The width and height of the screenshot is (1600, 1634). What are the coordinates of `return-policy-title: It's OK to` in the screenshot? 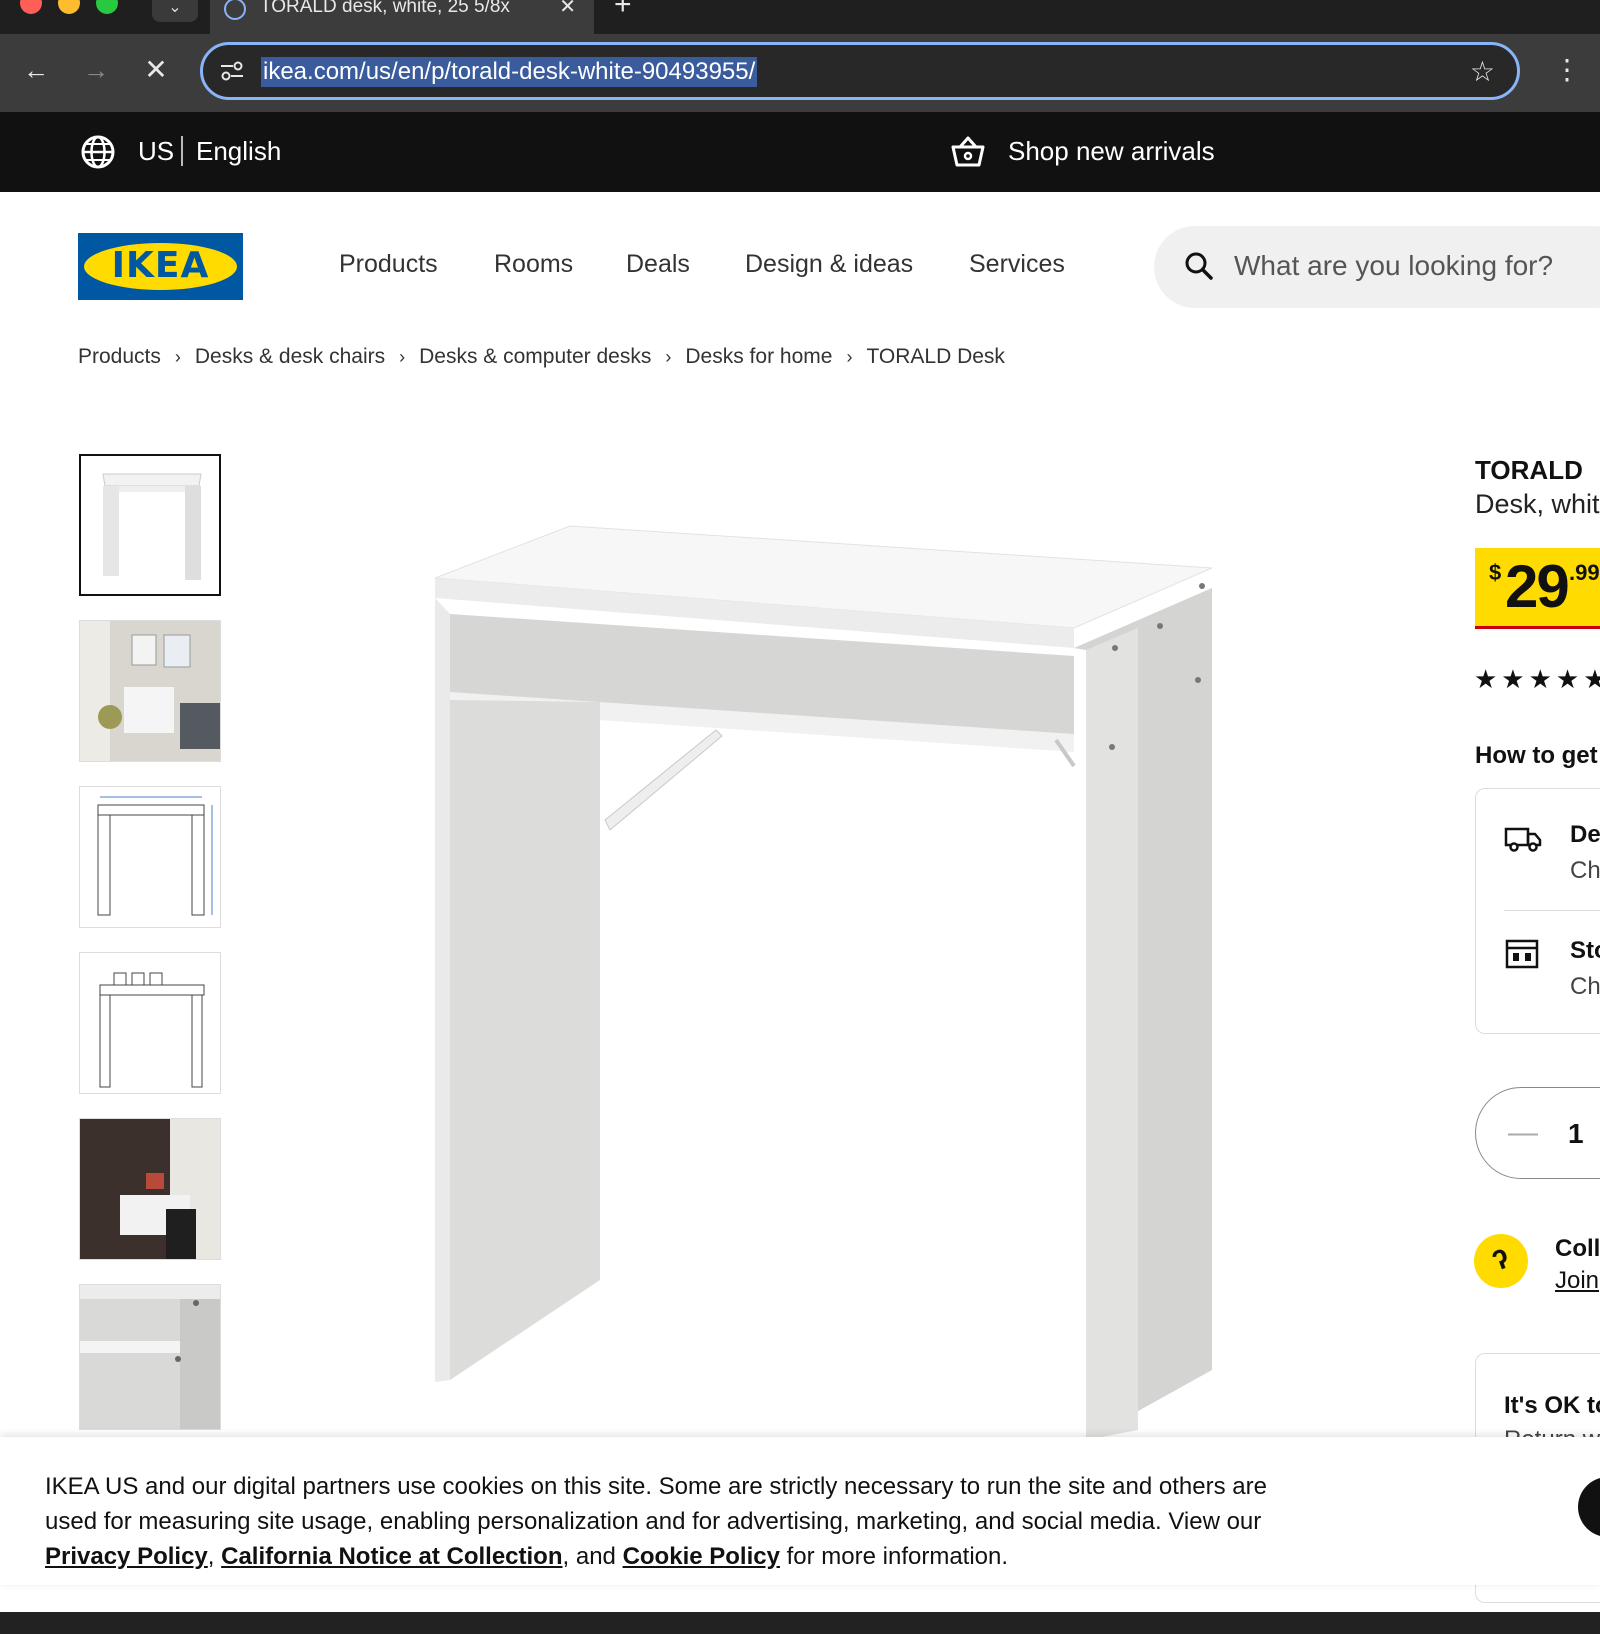 It's located at (1552, 1405).